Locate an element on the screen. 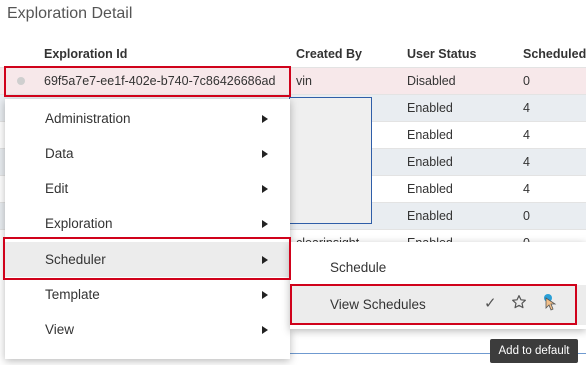 The image size is (586, 365). row-radio is located at coordinates (21, 81).